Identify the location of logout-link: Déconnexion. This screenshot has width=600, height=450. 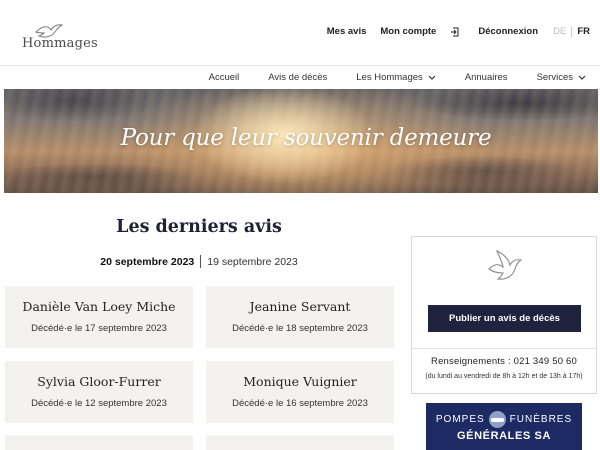
(494, 31).